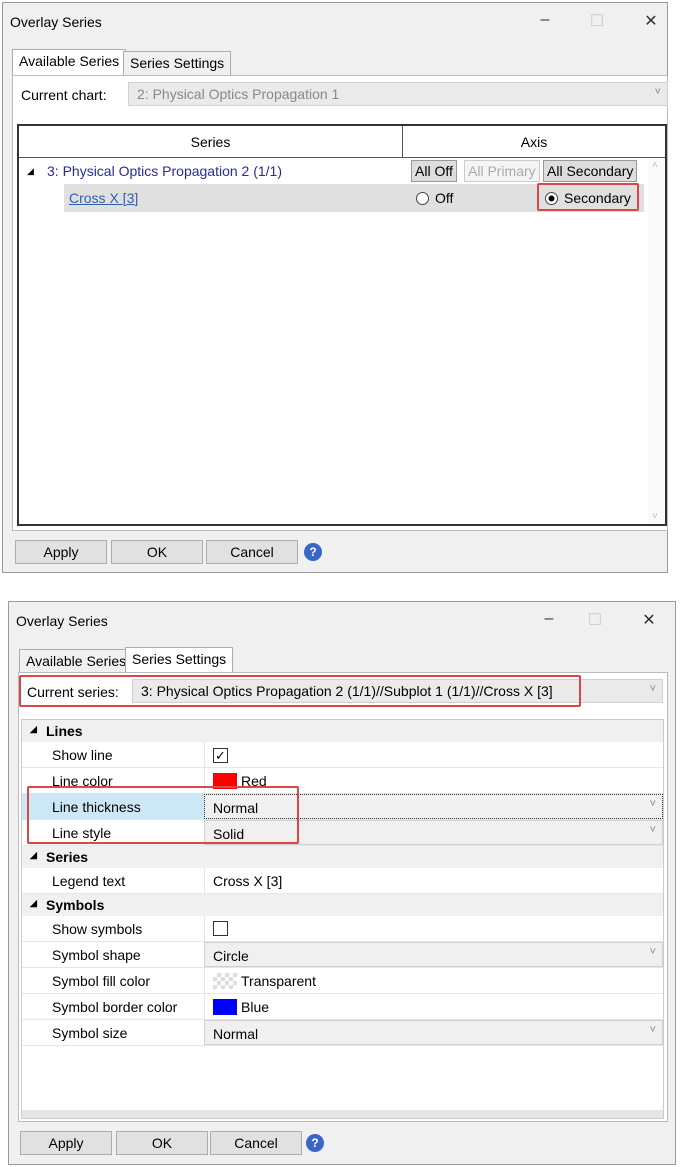 The height and width of the screenshot is (1167, 680). I want to click on prop-label: Show symbols, so click(97, 929).